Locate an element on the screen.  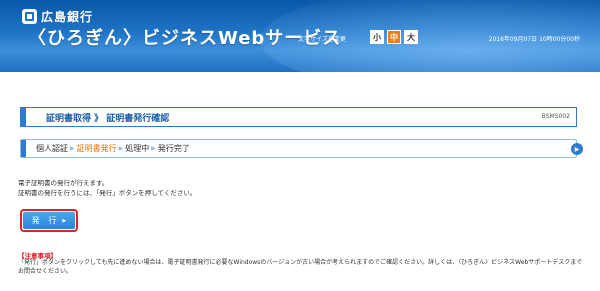
bank-name: 広島銀行 is located at coordinates (67, 17).